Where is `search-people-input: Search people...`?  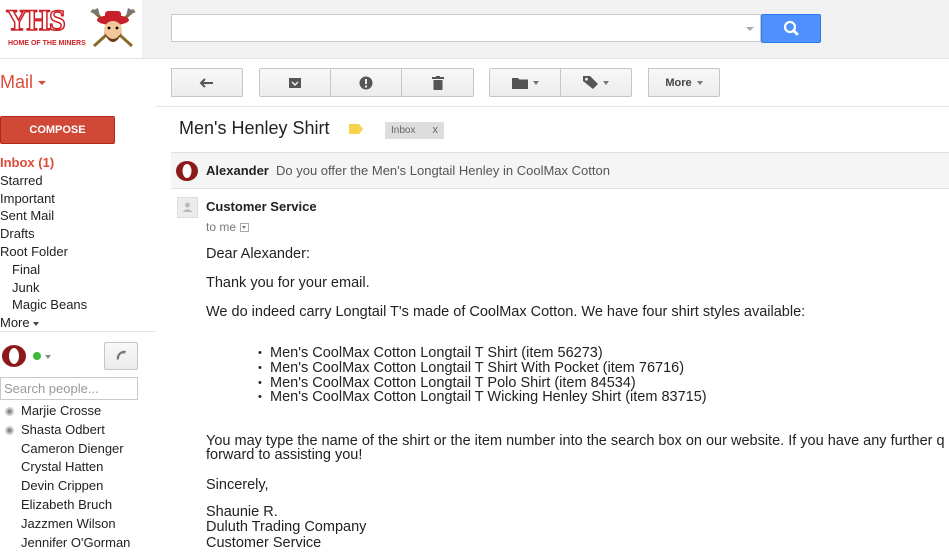 search-people-input: Search people... is located at coordinates (69, 388).